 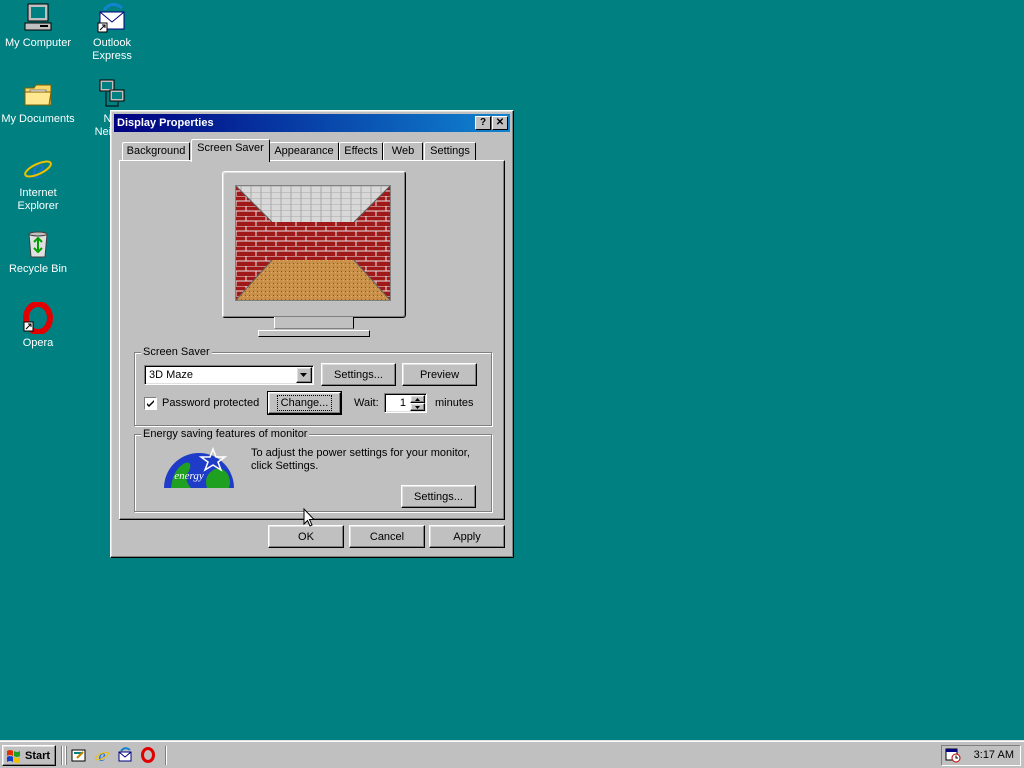 I want to click on desktop-icon-label: Explorer, so click(x=38, y=206).